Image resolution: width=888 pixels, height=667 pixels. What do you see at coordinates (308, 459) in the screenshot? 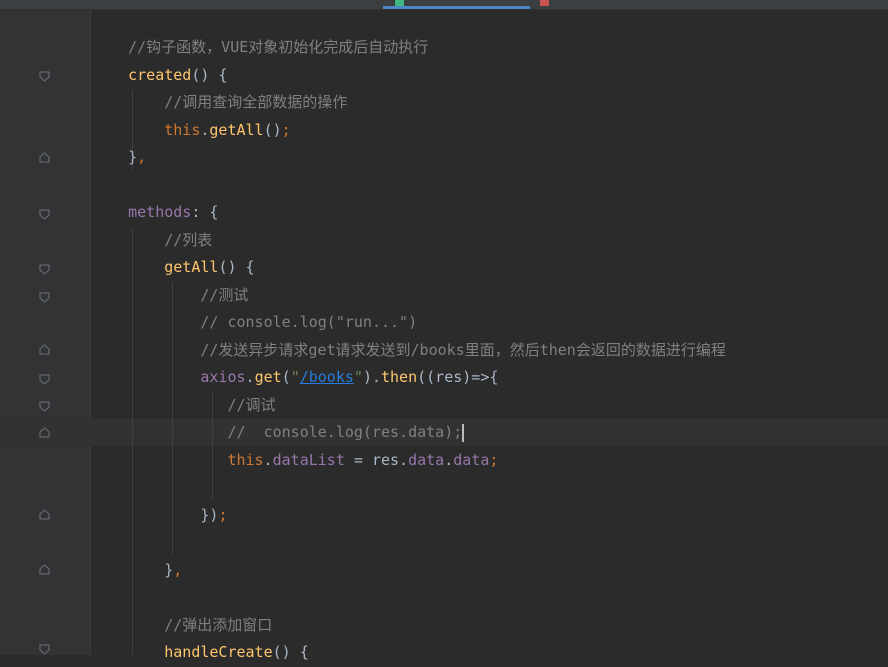
I see `code-token-prop: dataList` at bounding box center [308, 459].